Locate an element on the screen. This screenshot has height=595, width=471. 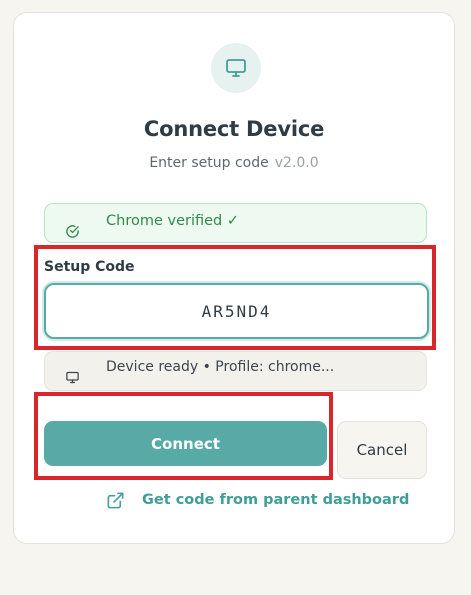
chrome-verified-banner: Chrome verified ✓ is located at coordinates (235, 223).